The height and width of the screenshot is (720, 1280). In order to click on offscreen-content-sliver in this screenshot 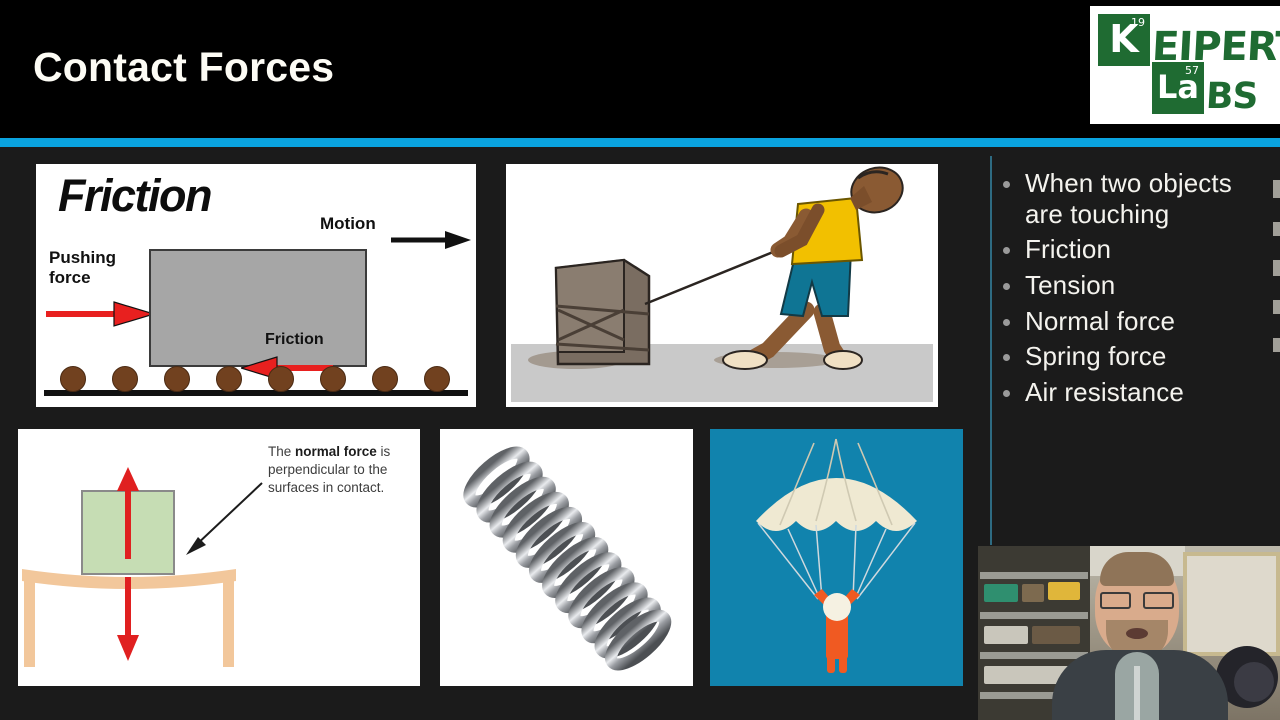, I will do `click(1276, 350)`.